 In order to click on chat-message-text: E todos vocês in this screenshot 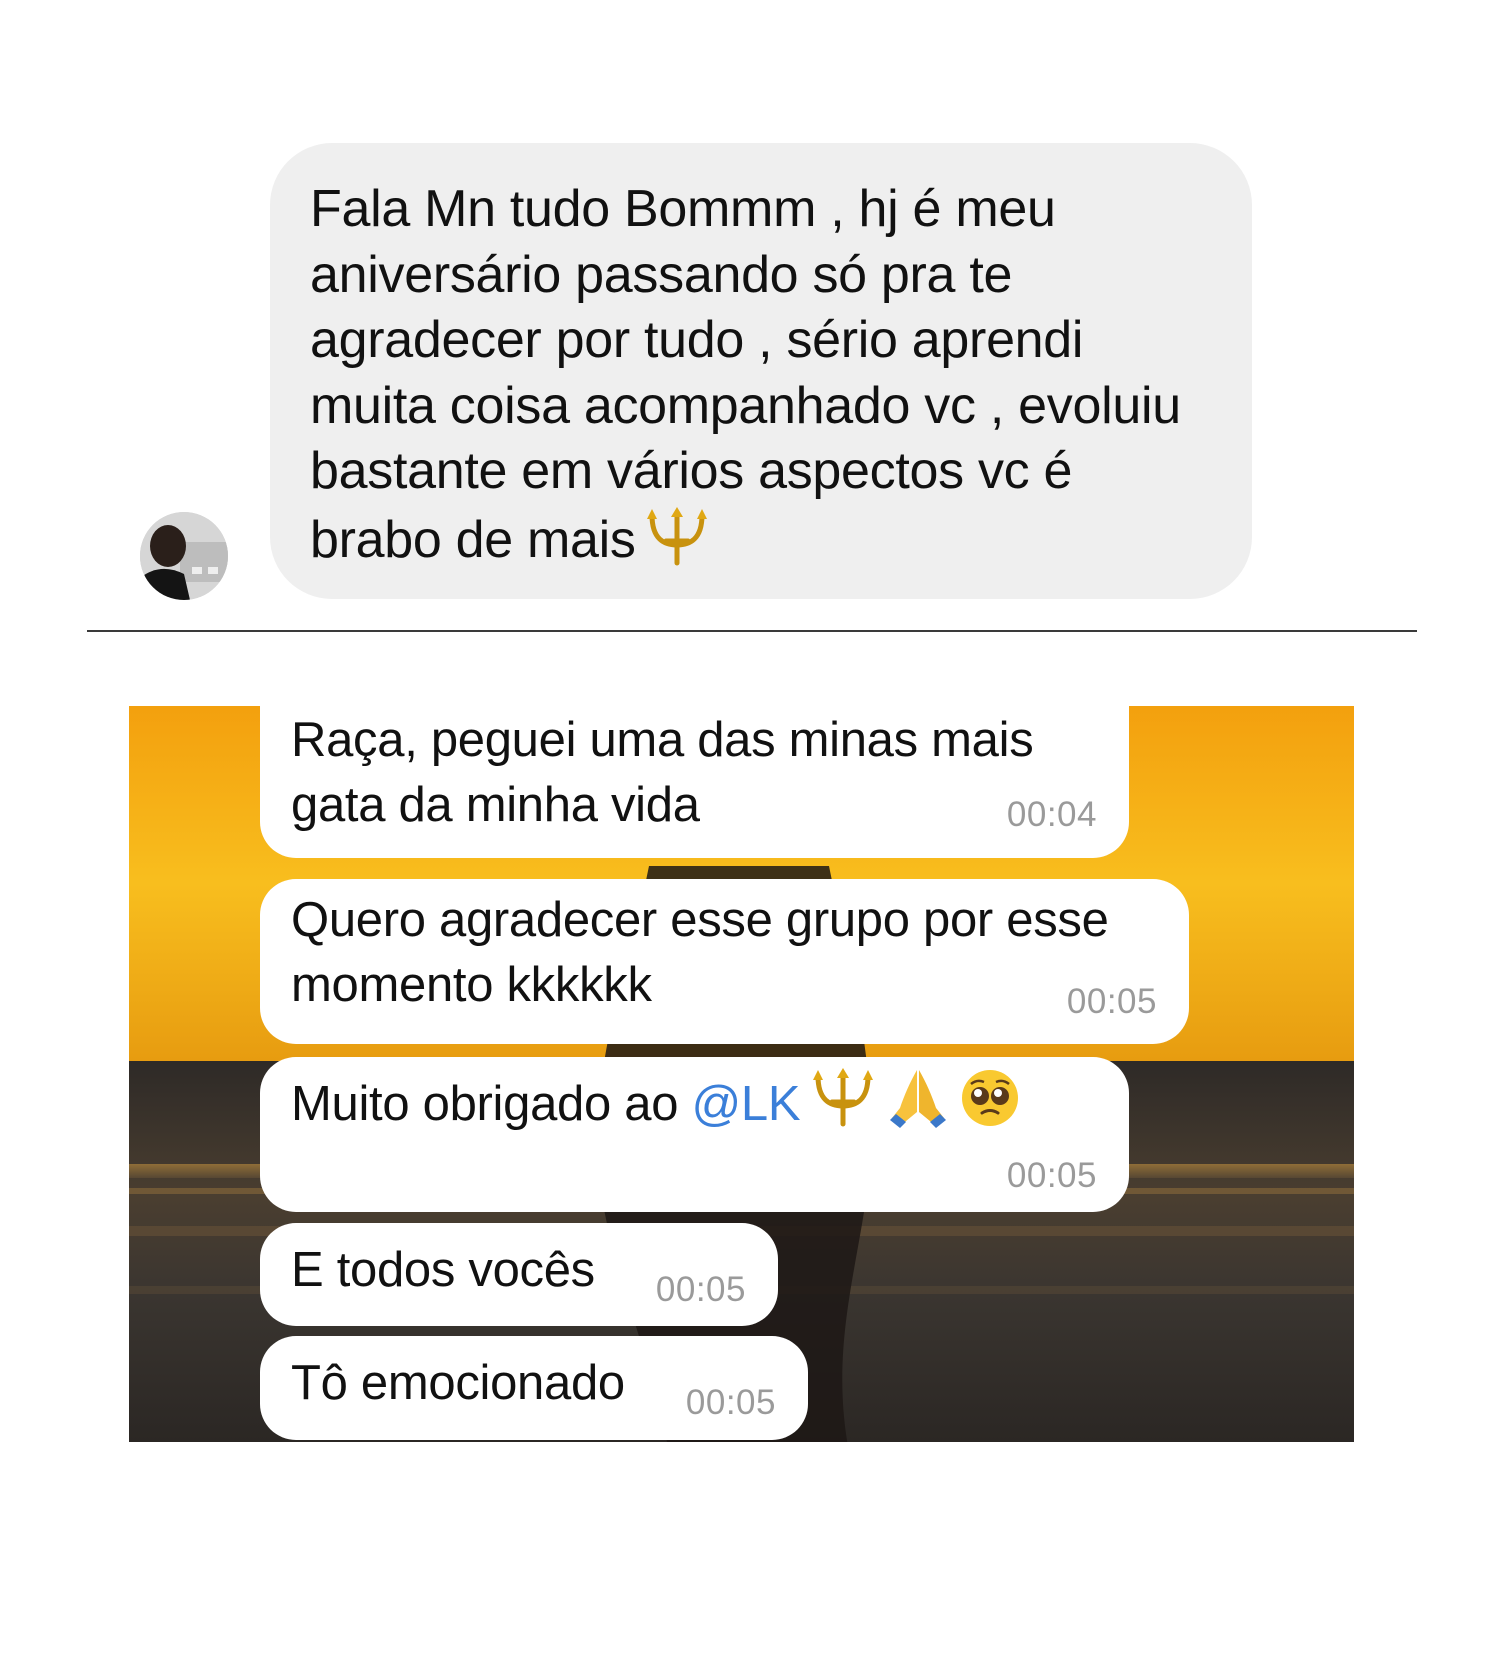, I will do `click(443, 1270)`.